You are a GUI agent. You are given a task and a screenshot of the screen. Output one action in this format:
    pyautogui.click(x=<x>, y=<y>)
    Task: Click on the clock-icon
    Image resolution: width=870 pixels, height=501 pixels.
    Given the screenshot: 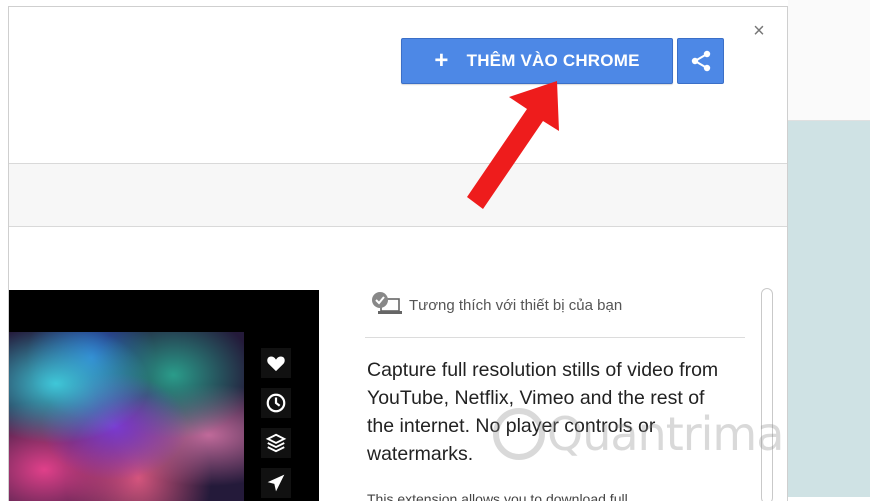 What is the action you would take?
    pyautogui.click(x=276, y=403)
    